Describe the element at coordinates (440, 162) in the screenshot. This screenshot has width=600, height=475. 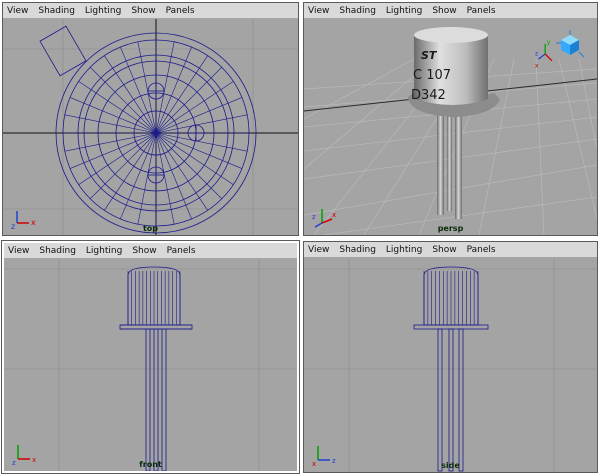
I see `lead-left` at that location.